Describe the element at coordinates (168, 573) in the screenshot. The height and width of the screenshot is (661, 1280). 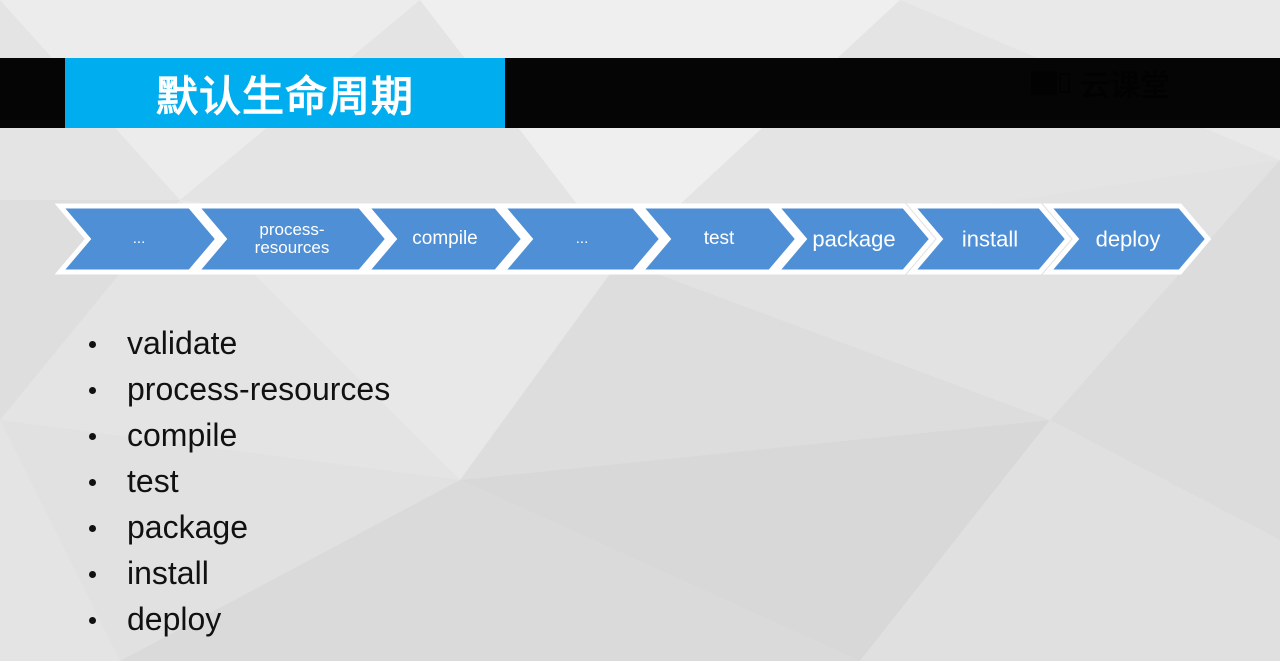
I see `list-item-label: install` at that location.